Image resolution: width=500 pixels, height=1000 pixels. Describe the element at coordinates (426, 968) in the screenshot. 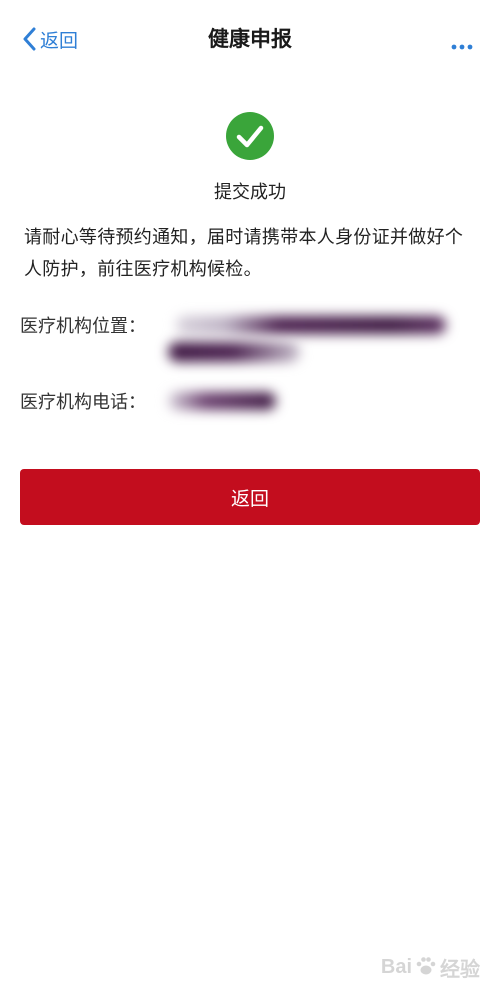

I see `paw-icon` at that location.